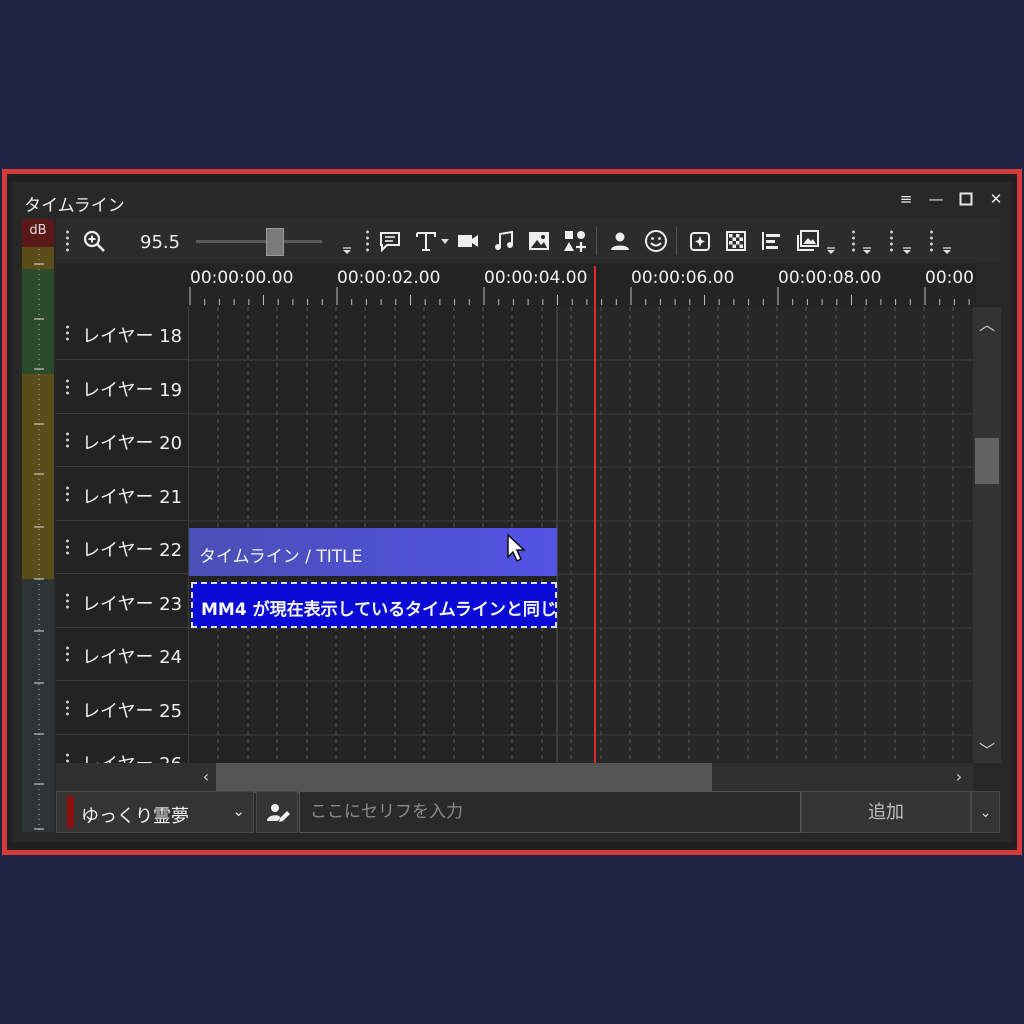 The height and width of the screenshot is (1024, 1024). Describe the element at coordinates (38, 539) in the screenshot. I see `meter-bars` at that location.